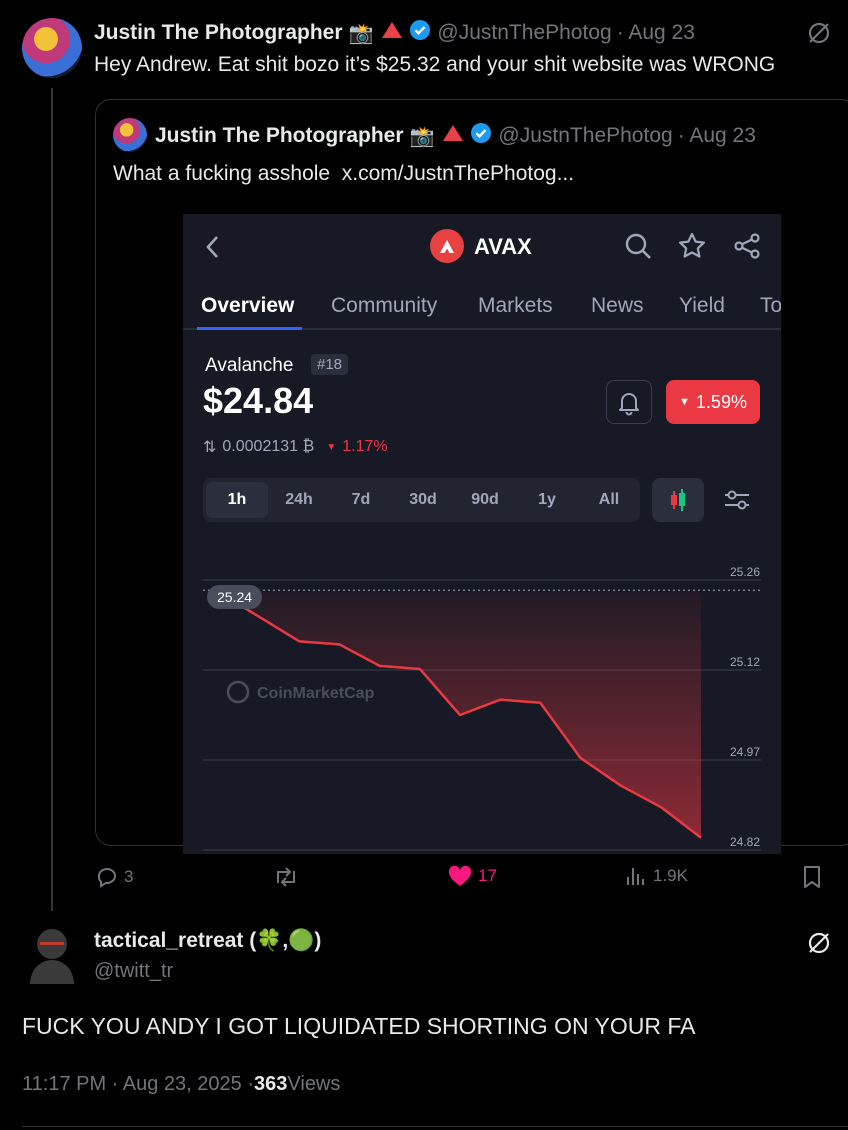 Image resolution: width=848 pixels, height=1130 pixels. What do you see at coordinates (213, 249) in the screenshot?
I see `back-chevron-icon` at bounding box center [213, 249].